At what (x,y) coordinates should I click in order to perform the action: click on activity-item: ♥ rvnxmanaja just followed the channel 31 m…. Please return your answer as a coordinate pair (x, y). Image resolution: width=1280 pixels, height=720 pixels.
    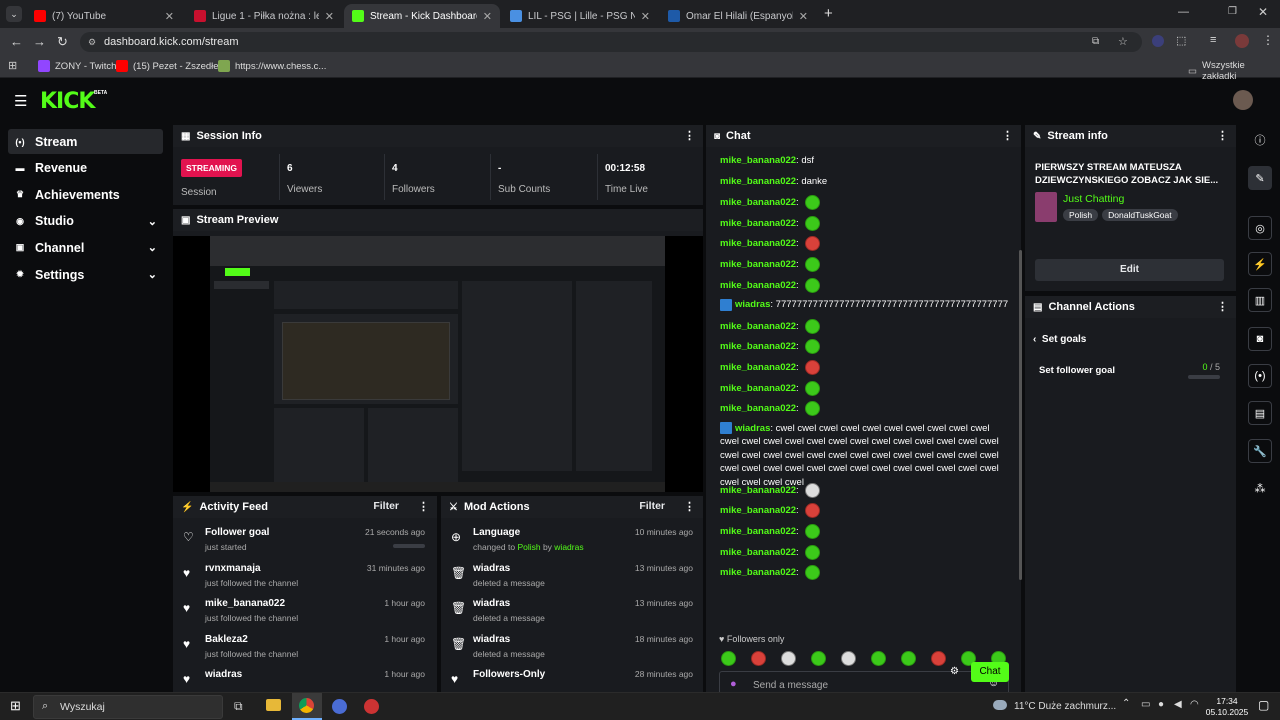
    Looking at the image, I should click on (304, 578).